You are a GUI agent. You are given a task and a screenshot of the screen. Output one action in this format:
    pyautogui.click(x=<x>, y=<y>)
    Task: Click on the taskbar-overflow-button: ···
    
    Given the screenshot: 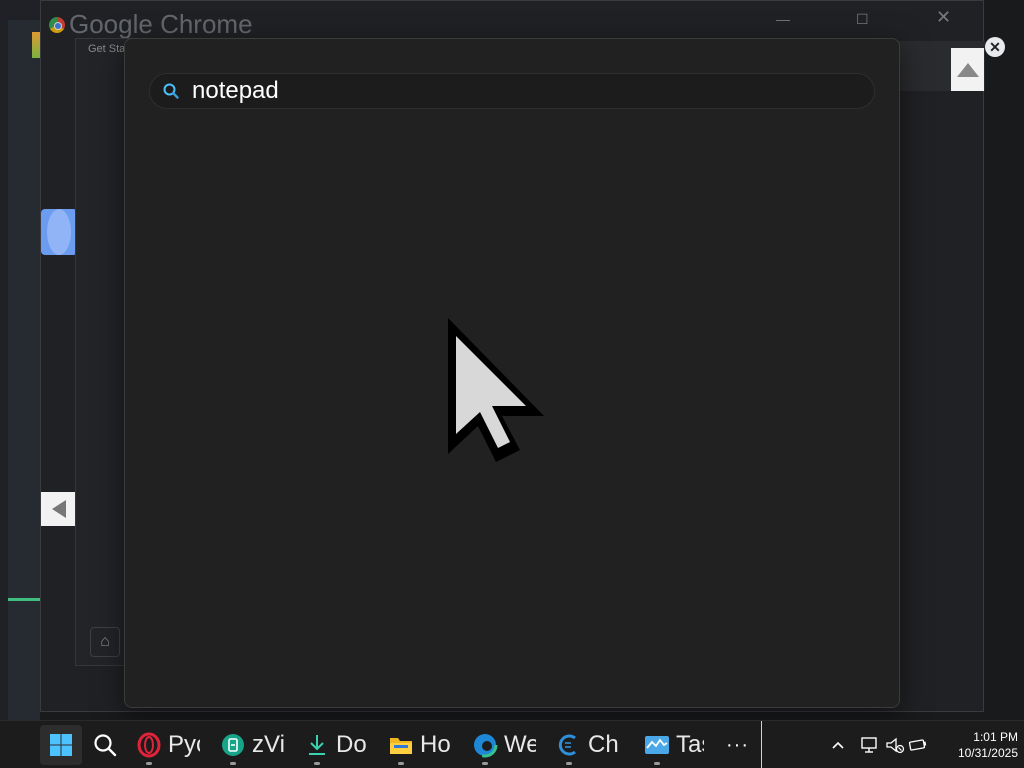 What is the action you would take?
    pyautogui.click(x=737, y=744)
    